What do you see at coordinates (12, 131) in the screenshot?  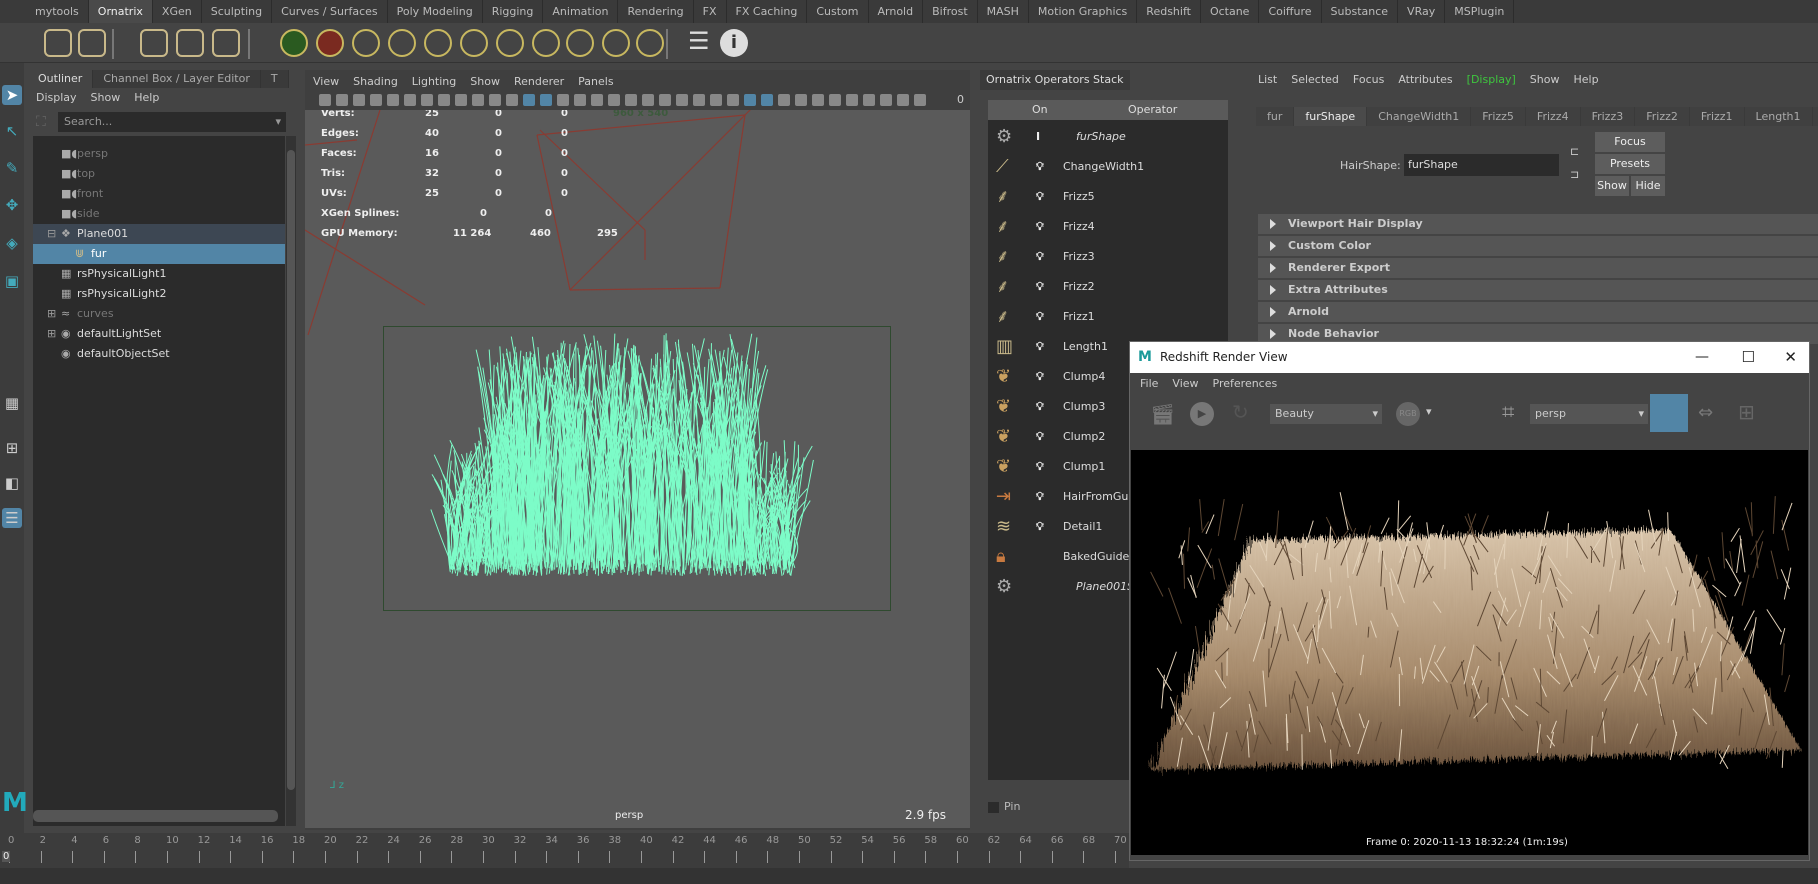 I see `lasso-tool-icon: ↖` at bounding box center [12, 131].